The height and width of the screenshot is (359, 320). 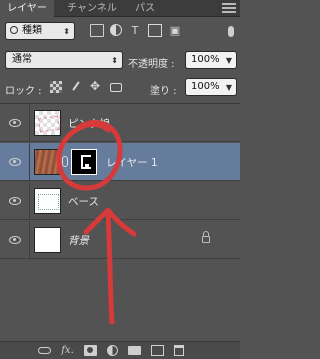 I want to click on layer-row-layer-1: レイヤー 1, so click(x=120, y=162).